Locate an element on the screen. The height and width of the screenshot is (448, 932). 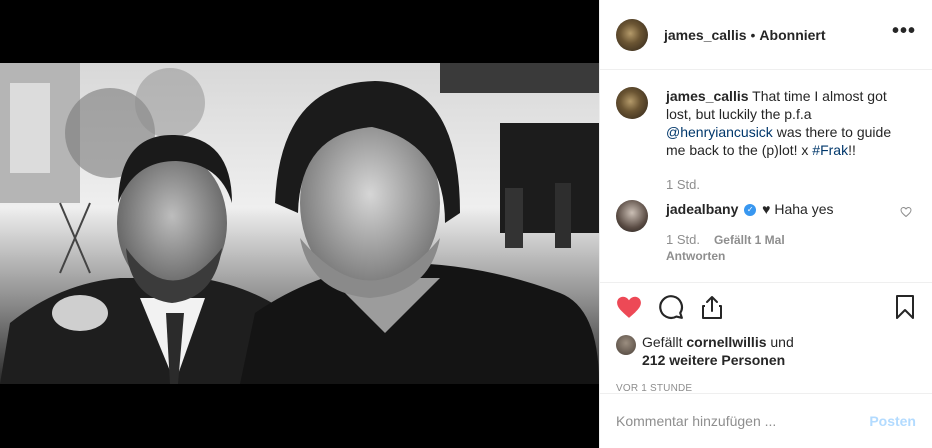
caption-username: james_callis is located at coordinates (707, 96).